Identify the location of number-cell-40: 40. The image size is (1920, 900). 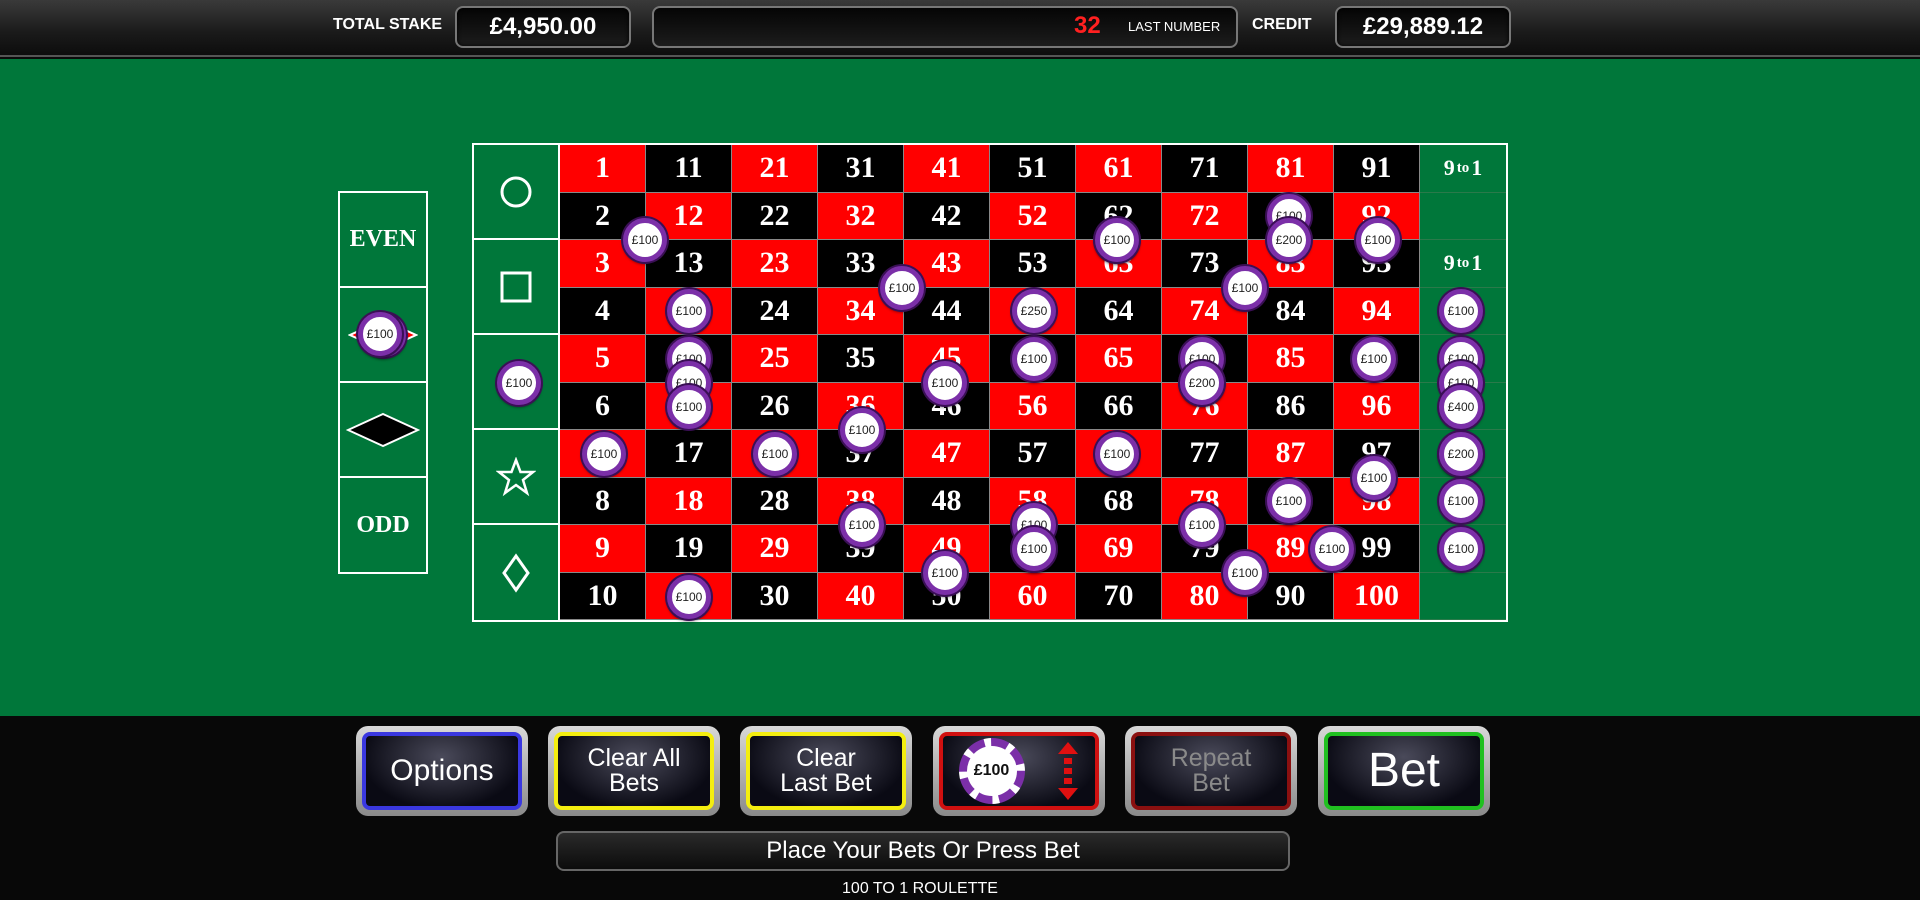
(861, 596).